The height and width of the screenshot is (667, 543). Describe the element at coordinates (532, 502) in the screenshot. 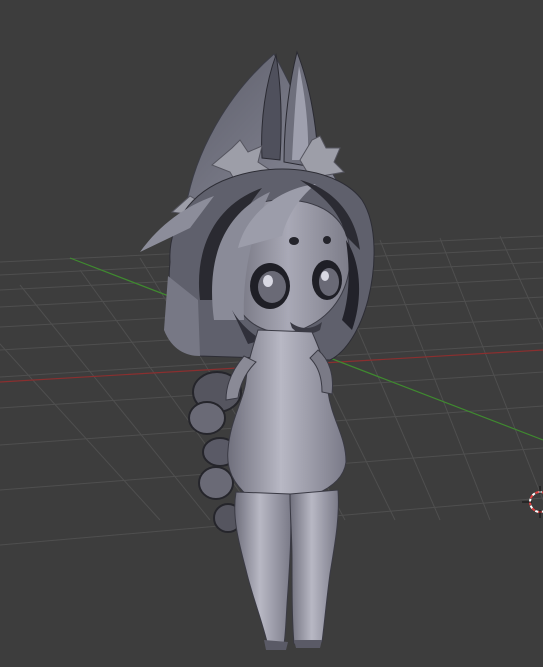

I see `3d-cursor-icon` at that location.